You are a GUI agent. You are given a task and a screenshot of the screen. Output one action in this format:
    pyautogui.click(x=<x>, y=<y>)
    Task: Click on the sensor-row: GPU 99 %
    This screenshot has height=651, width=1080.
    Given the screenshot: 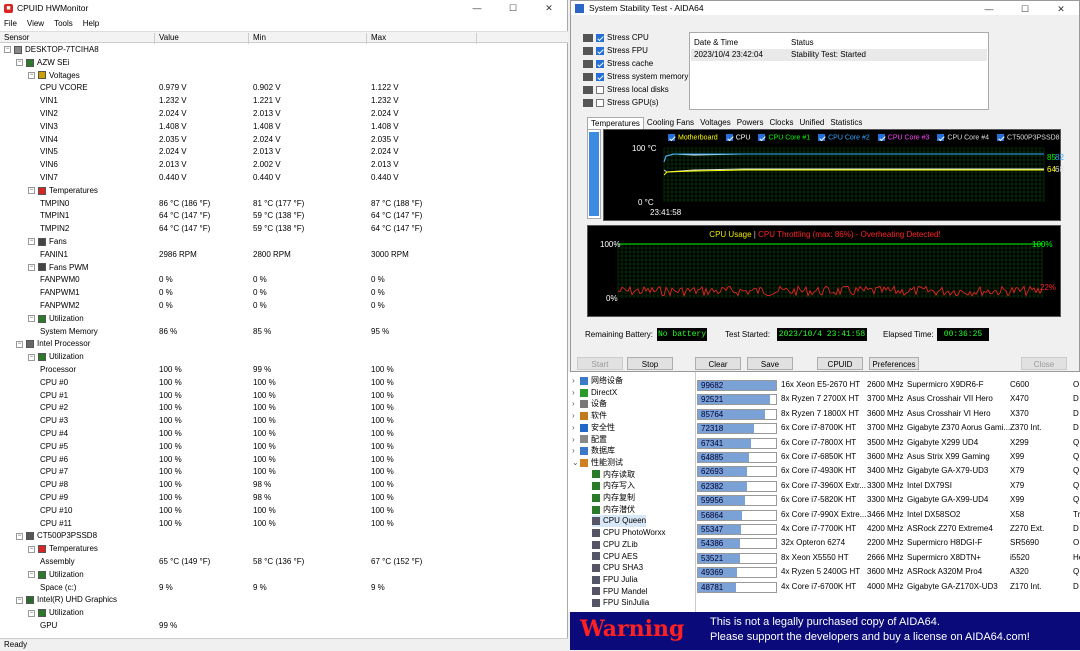 What is the action you would take?
    pyautogui.click(x=284, y=626)
    